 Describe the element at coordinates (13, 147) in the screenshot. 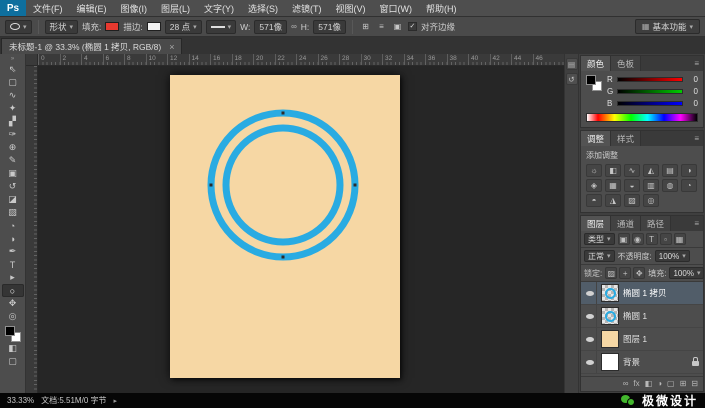

I see `healing-brush-tool: ⊕` at that location.